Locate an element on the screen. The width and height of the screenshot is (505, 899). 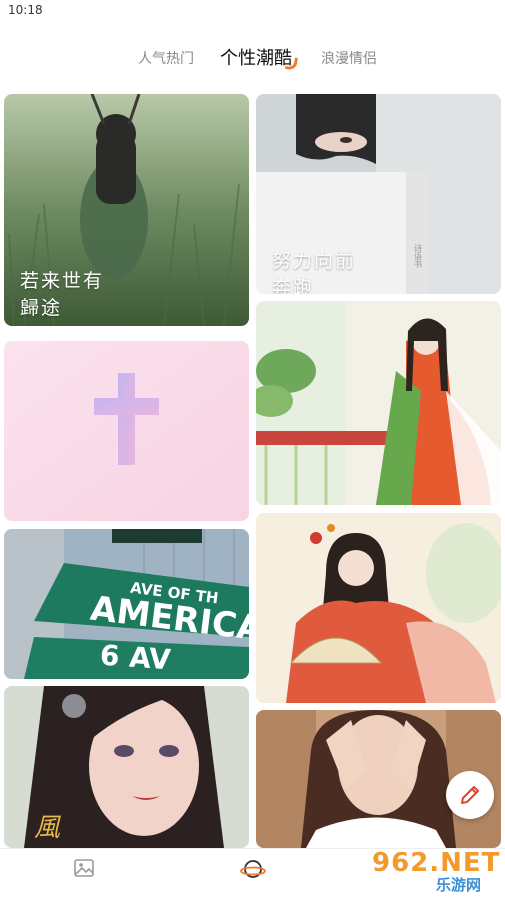
photo-hanfu-garden is located at coordinates (378, 403).